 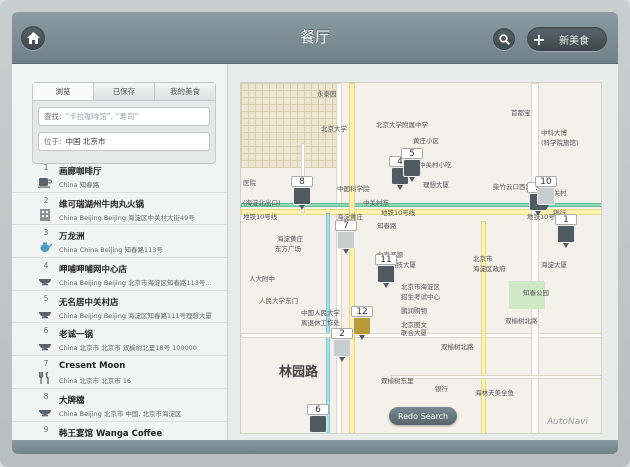 I want to click on new-food-button: + 新美食, so click(x=567, y=39).